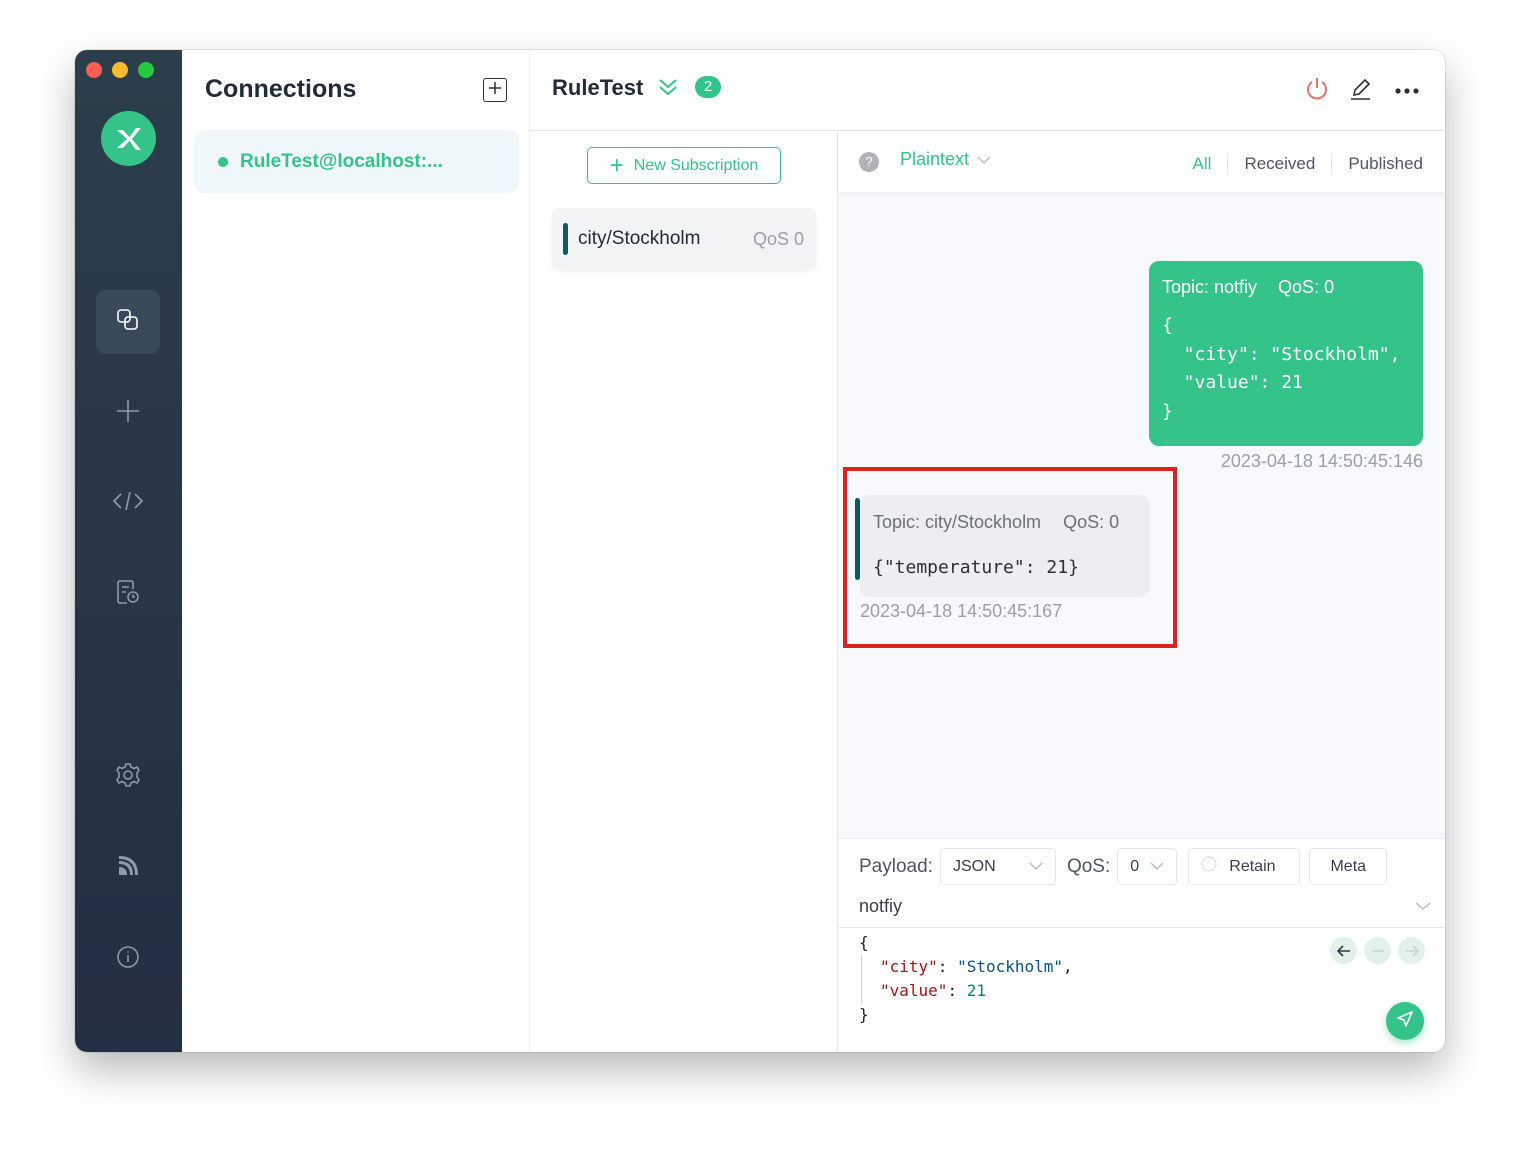 This screenshot has height=1151, width=1520. I want to click on qos-value: 0, so click(1135, 866).